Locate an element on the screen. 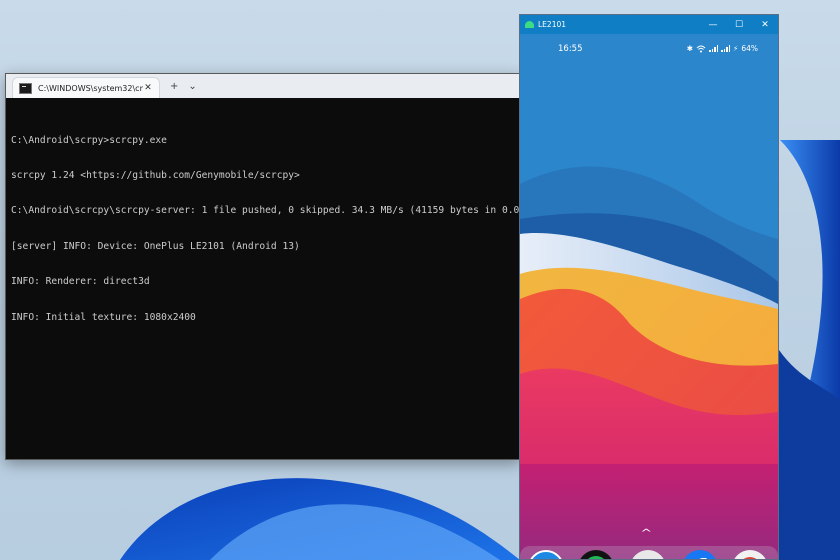 The image size is (840, 560). scrcpy-titlebar: LE2101 — ☐ ✕ is located at coordinates (649, 24).